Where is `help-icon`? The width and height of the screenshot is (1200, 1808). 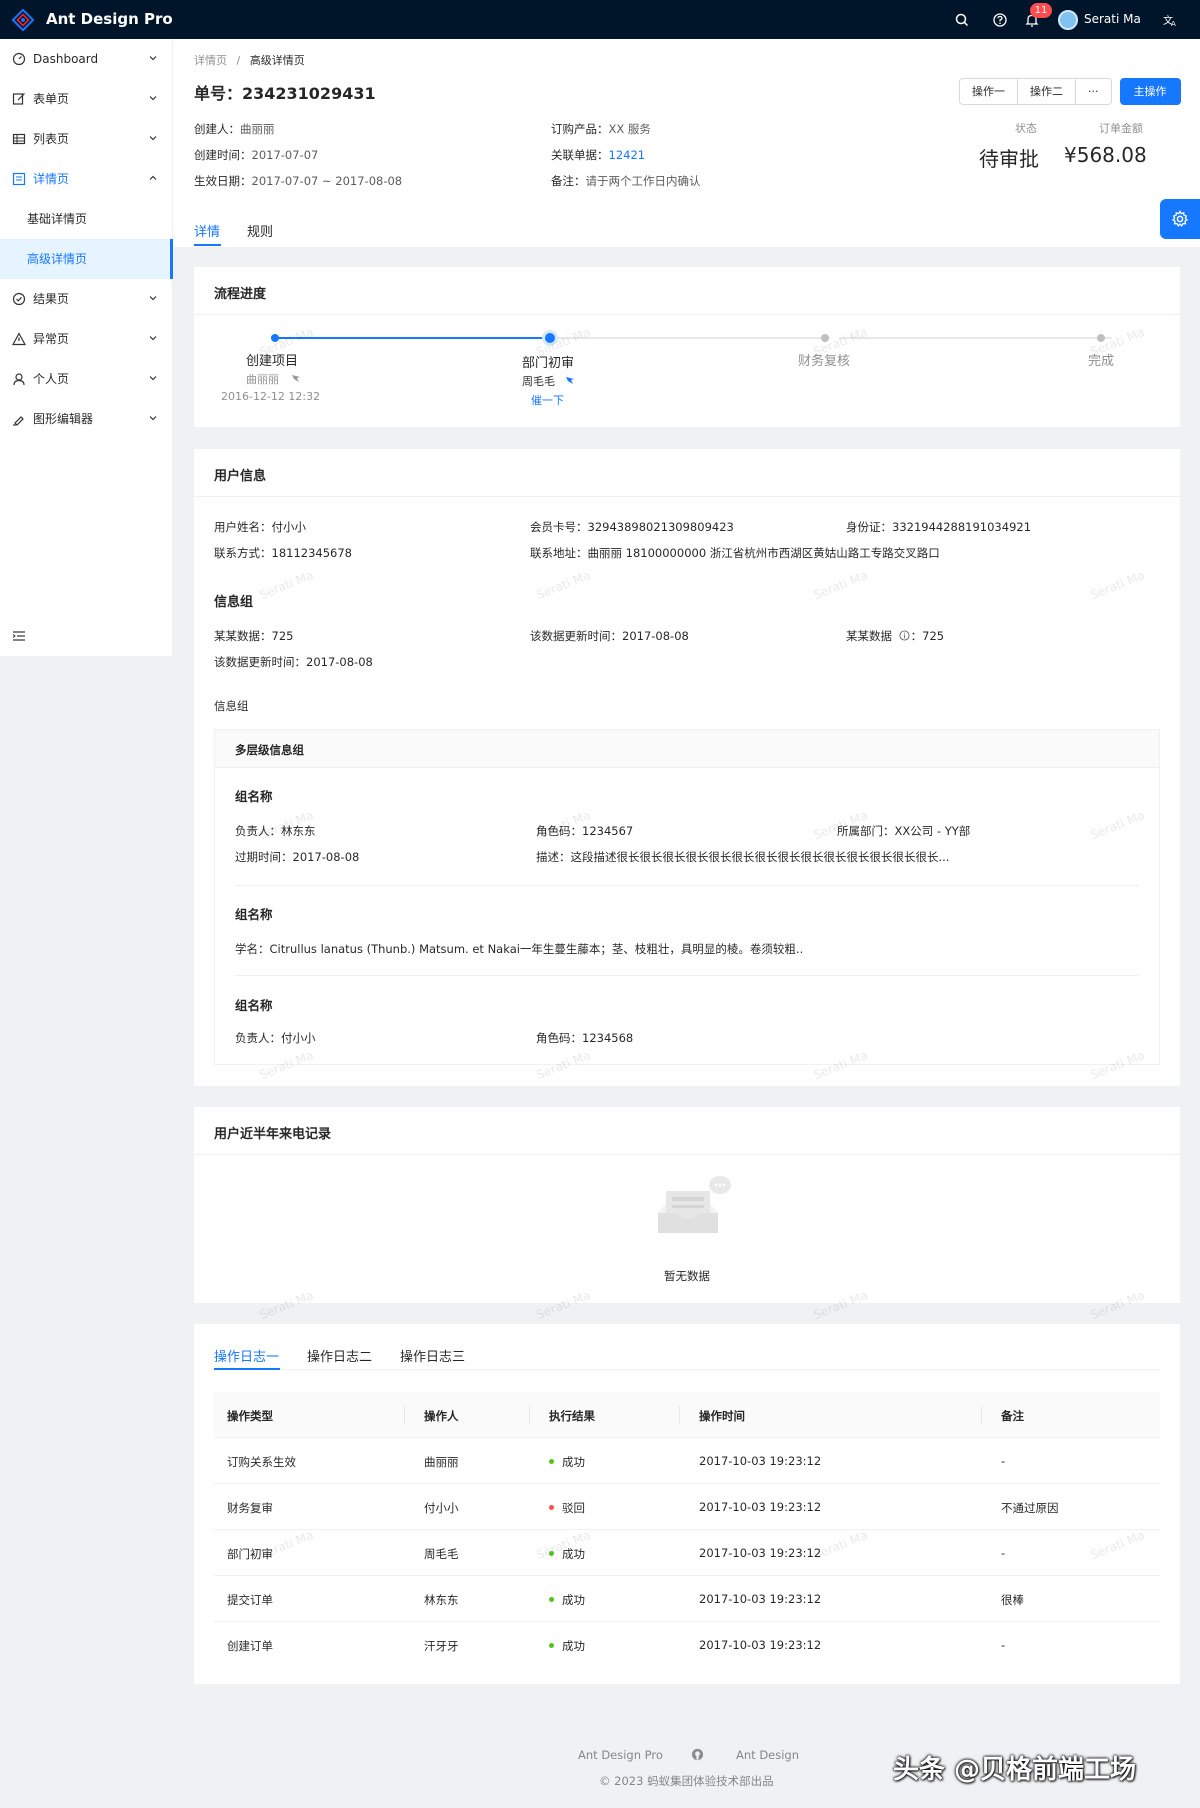
help-icon is located at coordinates (1000, 20).